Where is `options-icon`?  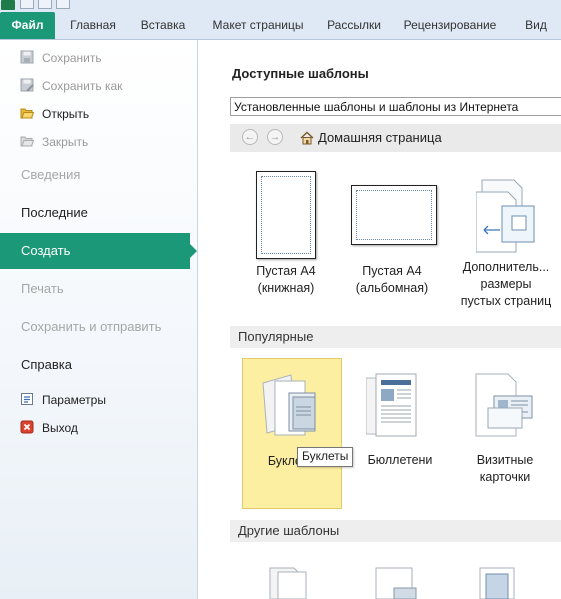
options-icon is located at coordinates (27, 399).